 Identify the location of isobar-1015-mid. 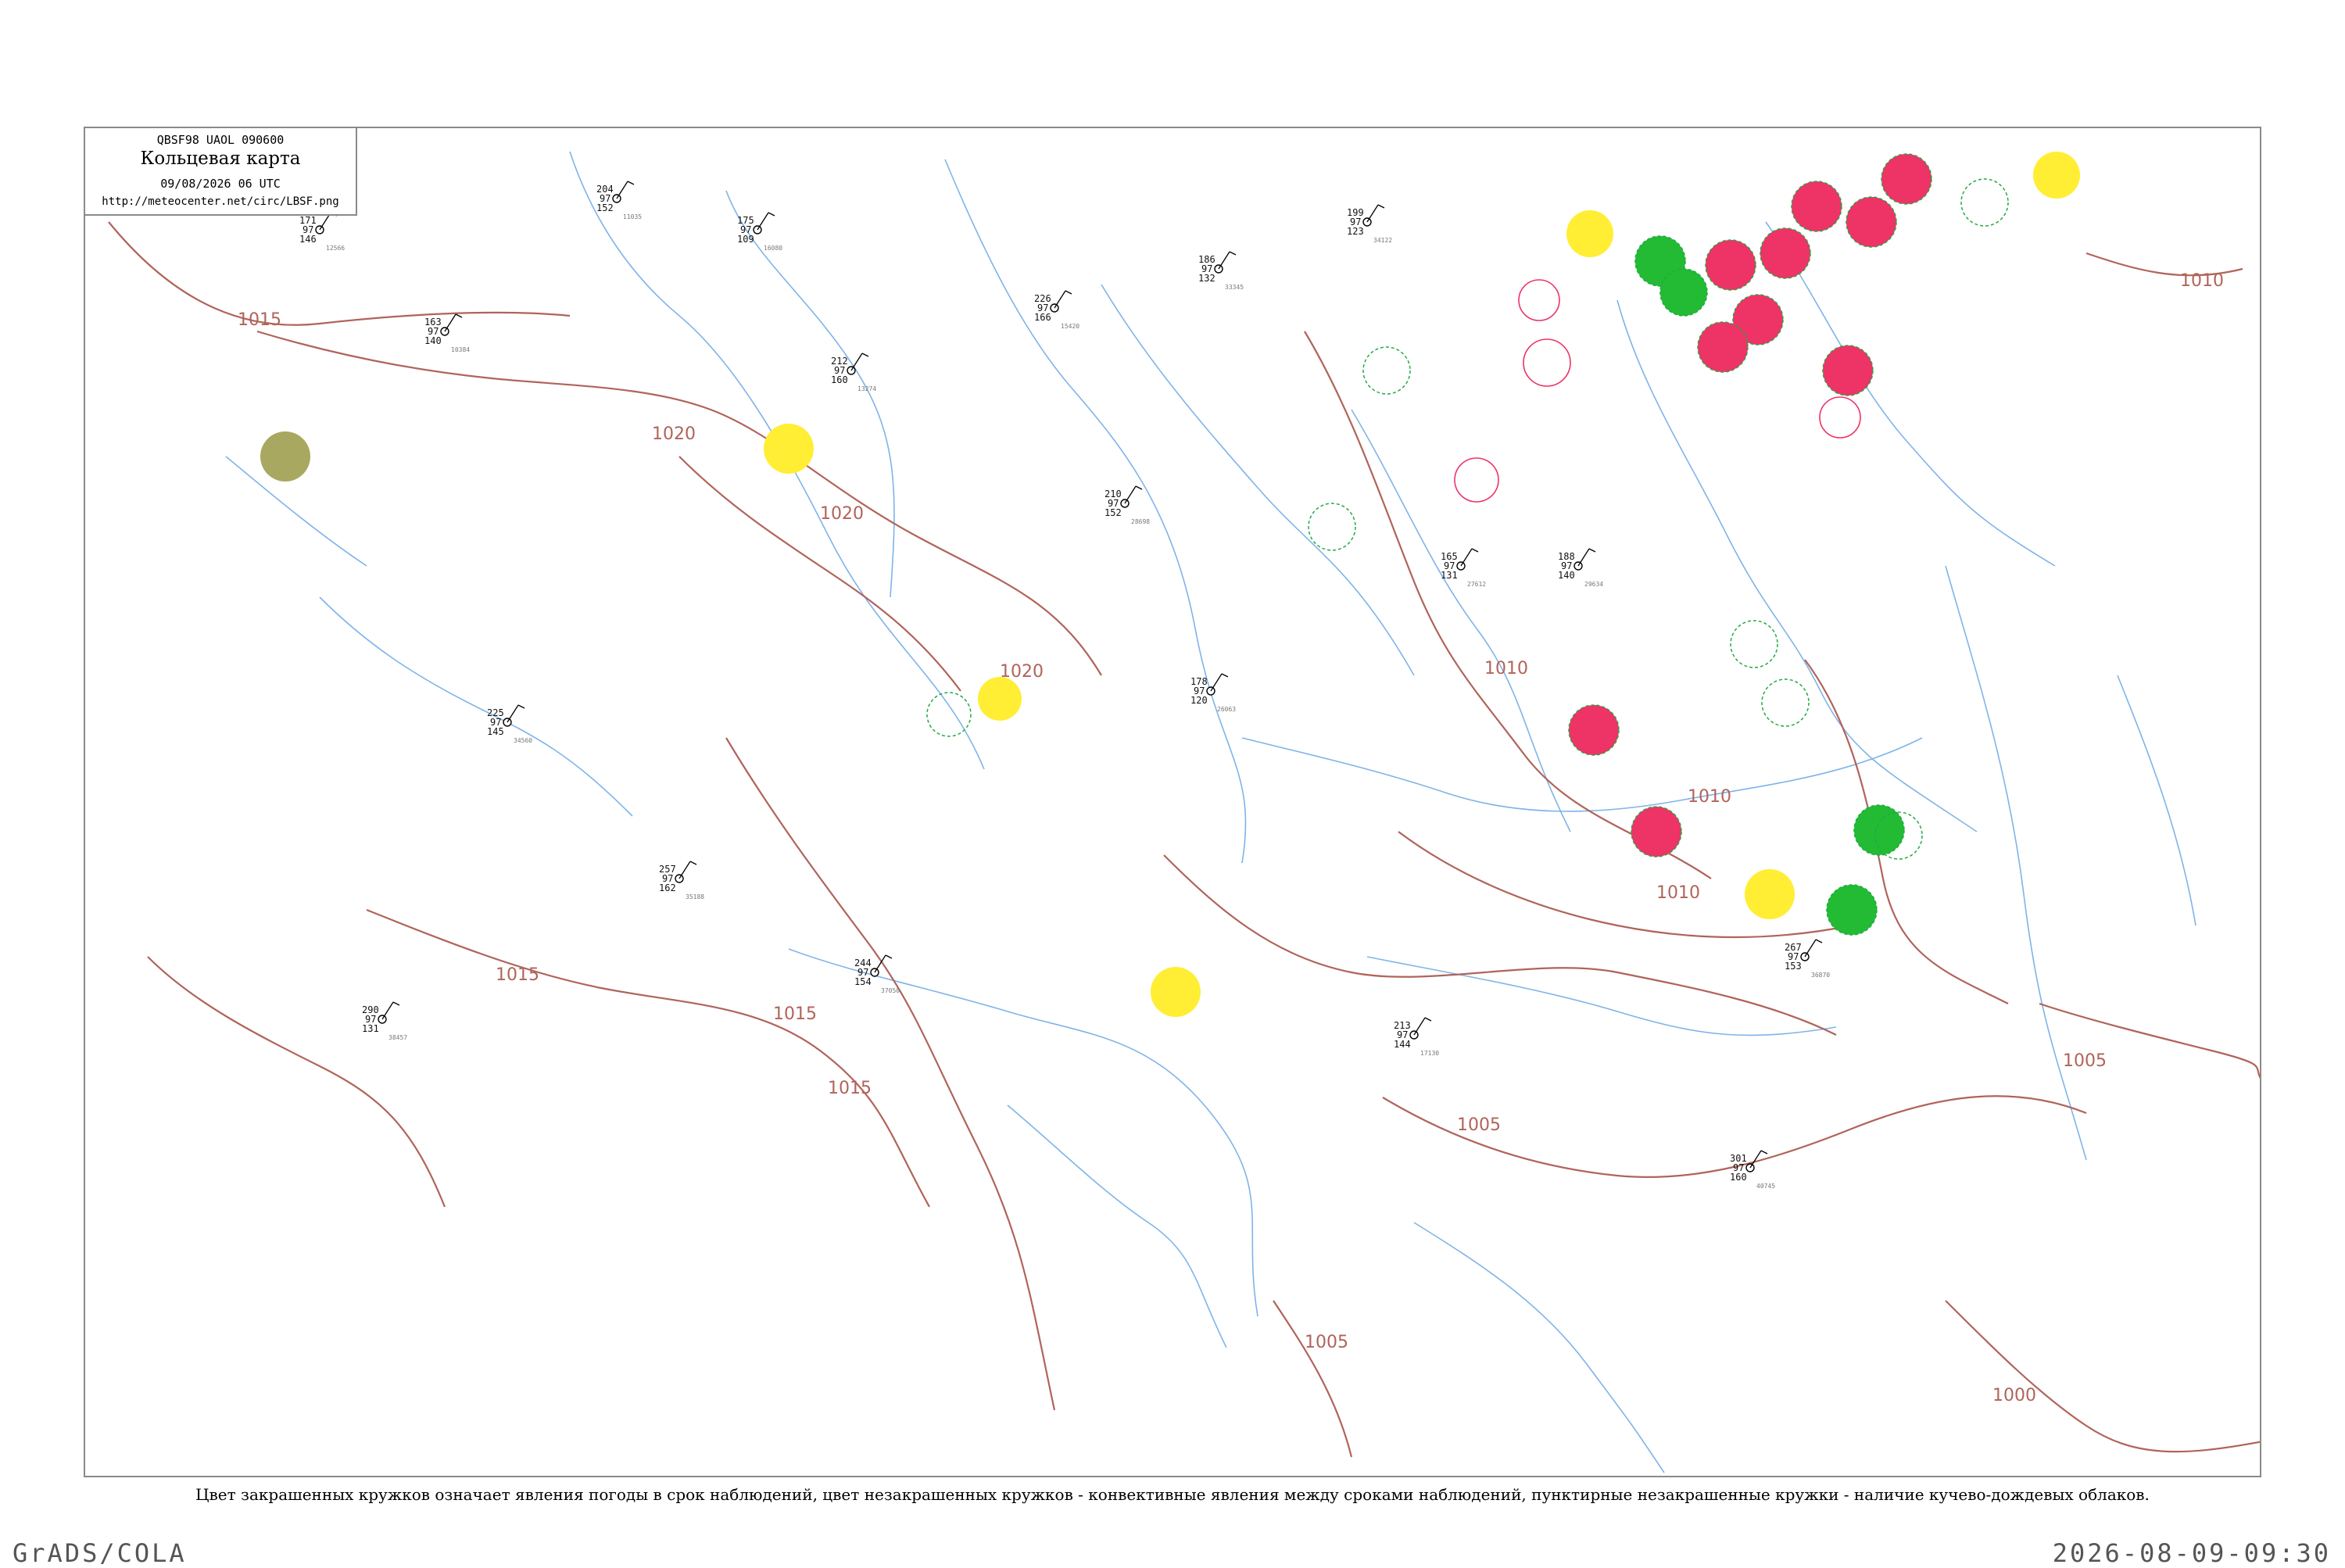
(890, 1074).